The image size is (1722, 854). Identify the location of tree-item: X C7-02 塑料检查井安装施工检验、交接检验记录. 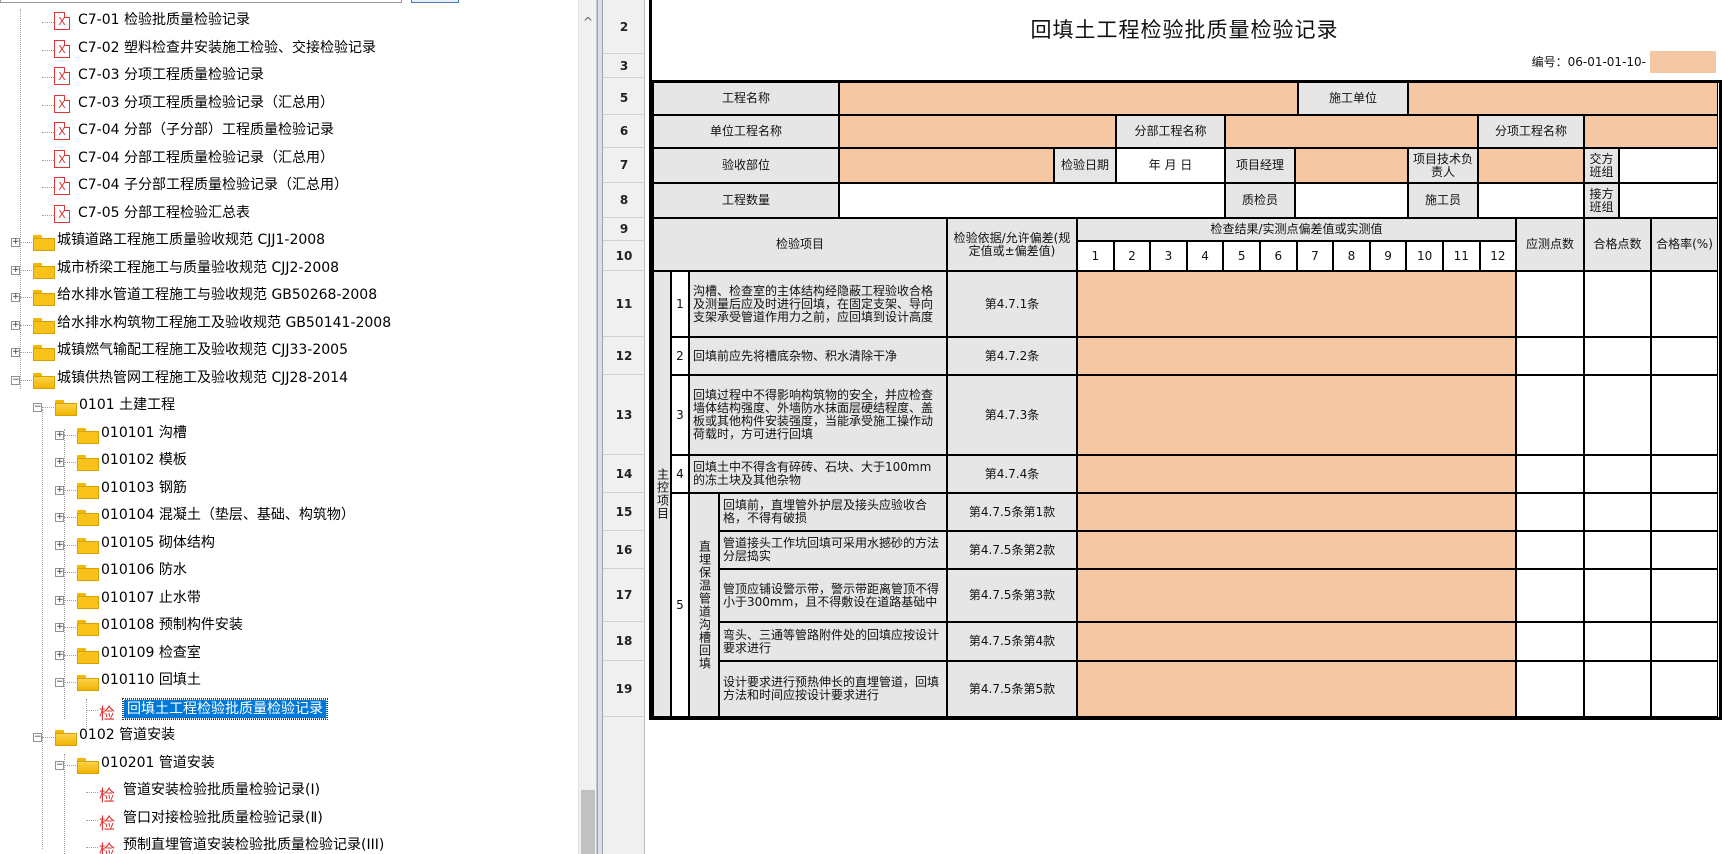
(289, 50).